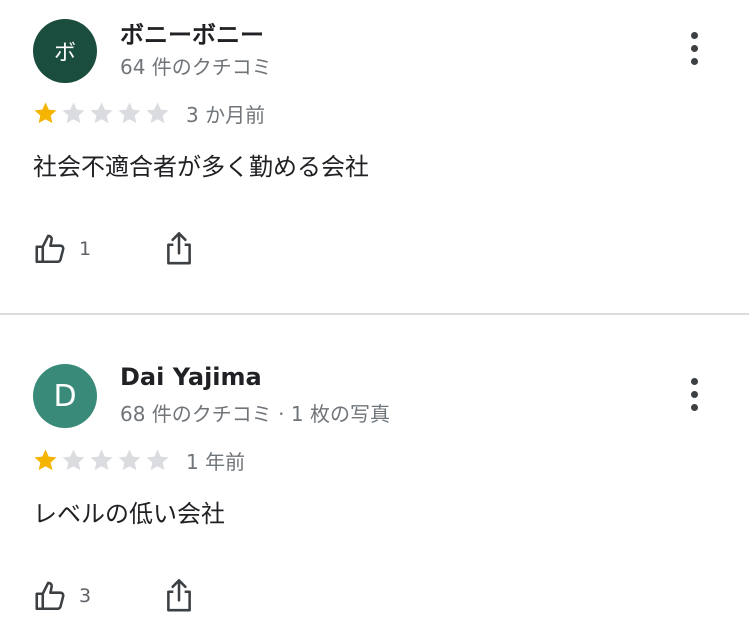  Describe the element at coordinates (201, 167) in the screenshot. I see `review-text: 社会不適合者が多く勤める会社` at that location.